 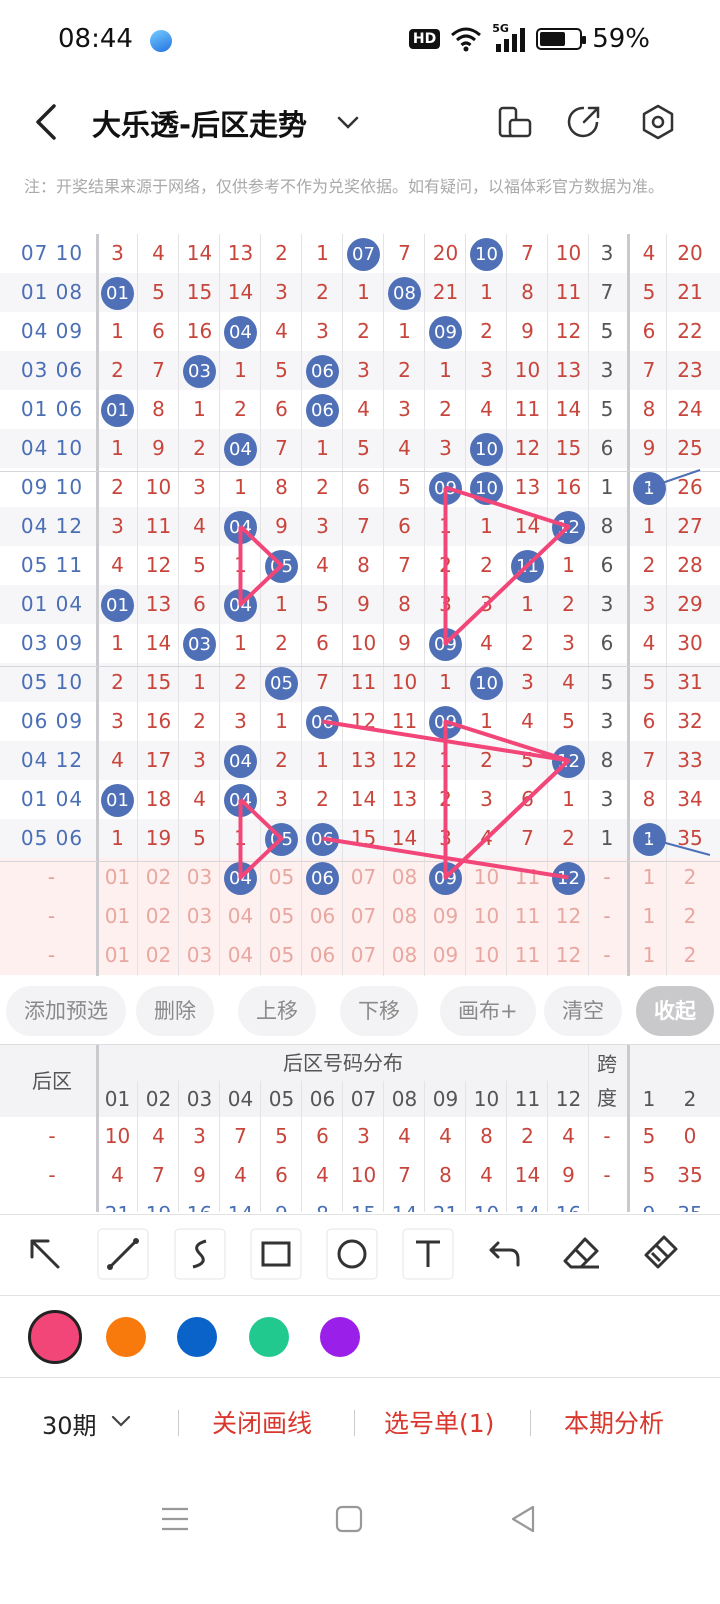 What do you see at coordinates (658, 122) in the screenshot?
I see `settings-icon` at bounding box center [658, 122].